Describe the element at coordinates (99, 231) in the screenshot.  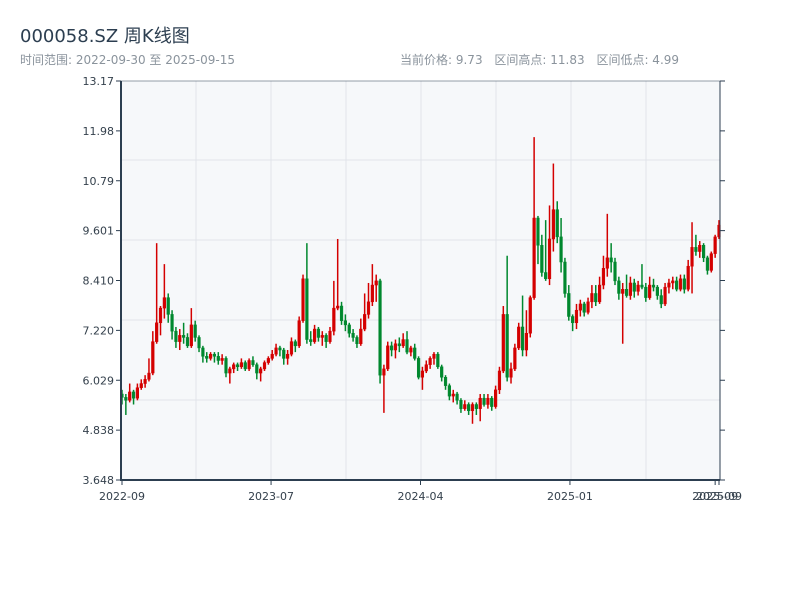
I see `y-tick-label: 9.601` at that location.